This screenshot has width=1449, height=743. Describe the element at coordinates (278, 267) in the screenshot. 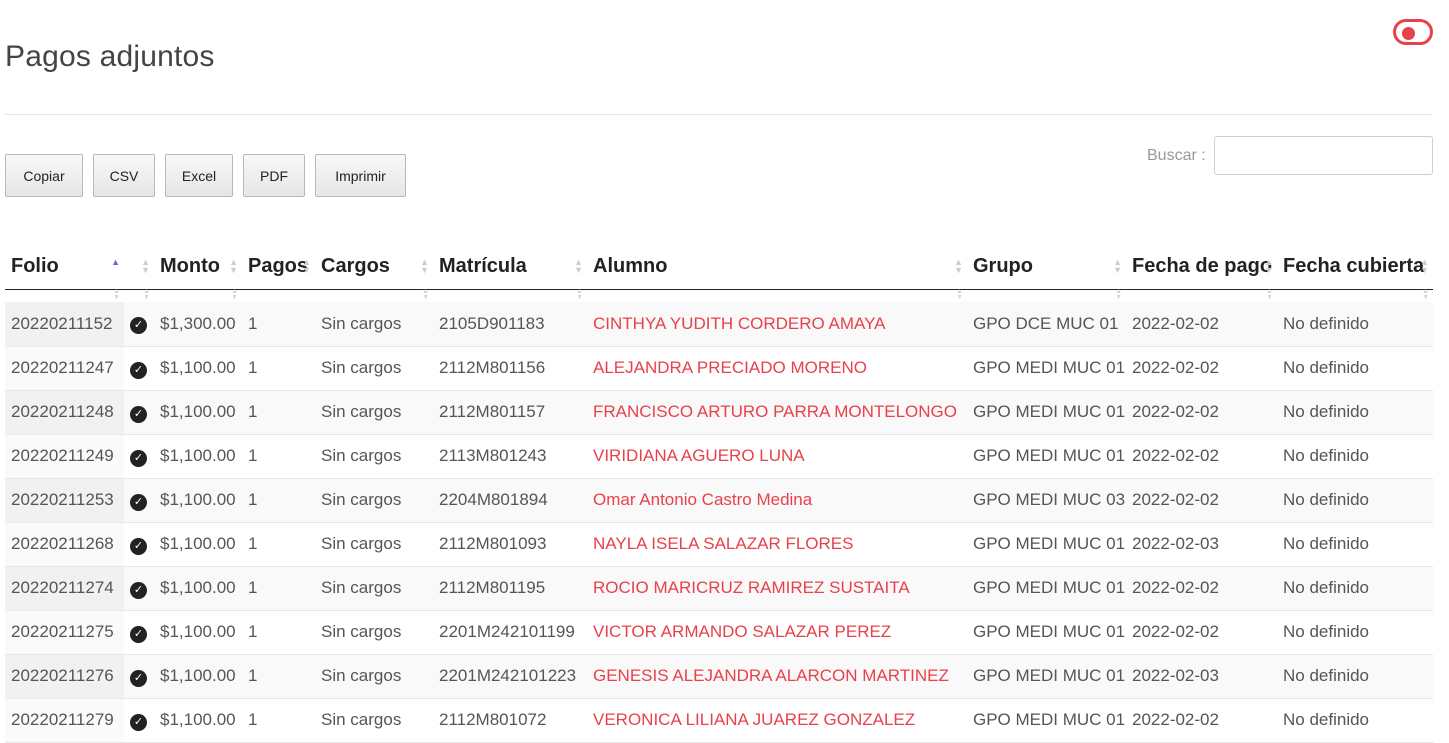

I see `column-header-pagos: Pagos ▲ ▼` at that location.